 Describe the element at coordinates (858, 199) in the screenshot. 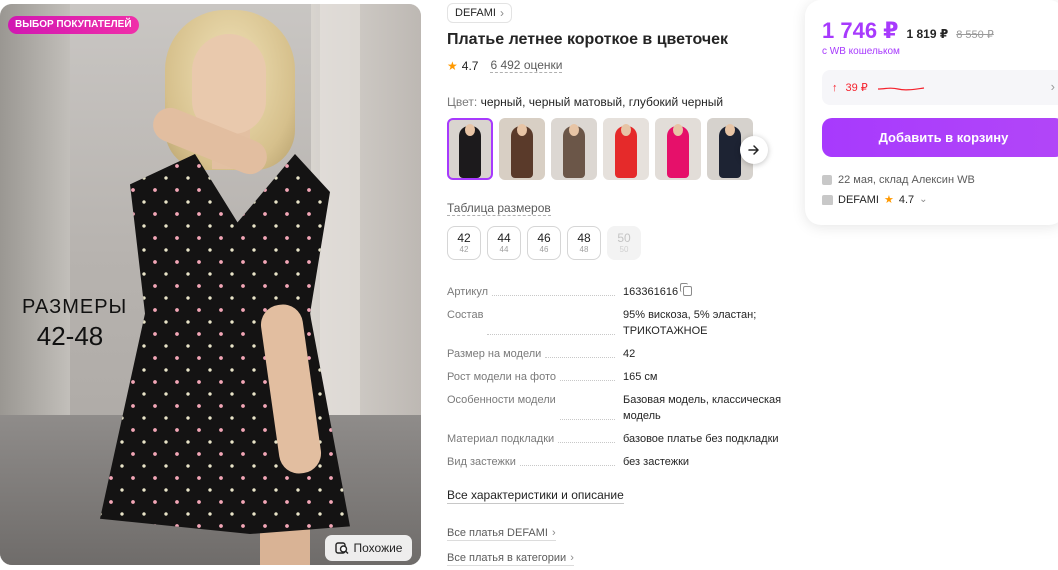

I see `seller-name: DEFAMI` at that location.